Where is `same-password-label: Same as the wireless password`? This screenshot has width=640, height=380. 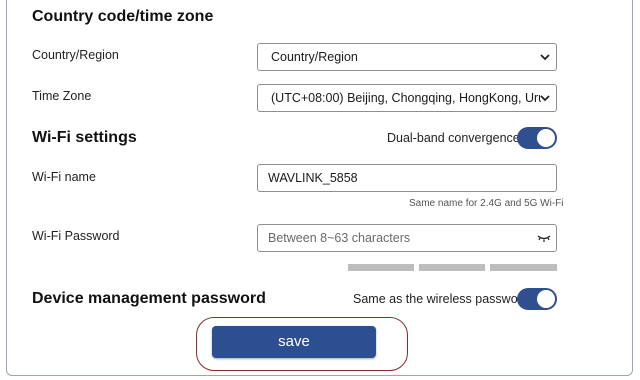
same-password-label: Same as the wireless password is located at coordinates (441, 299).